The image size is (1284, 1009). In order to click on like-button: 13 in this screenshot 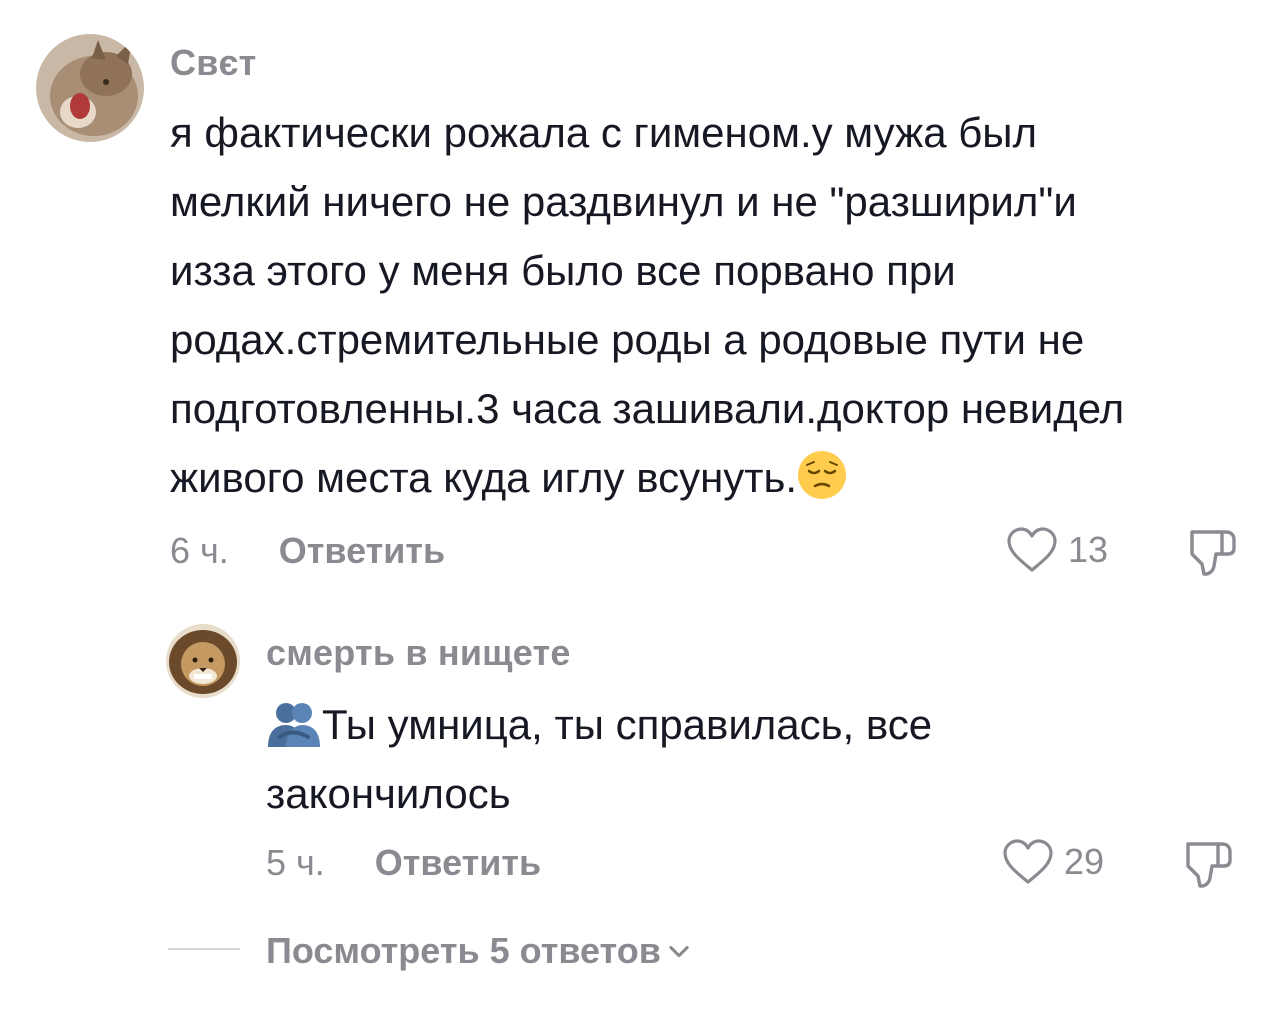, I will do `click(1057, 550)`.